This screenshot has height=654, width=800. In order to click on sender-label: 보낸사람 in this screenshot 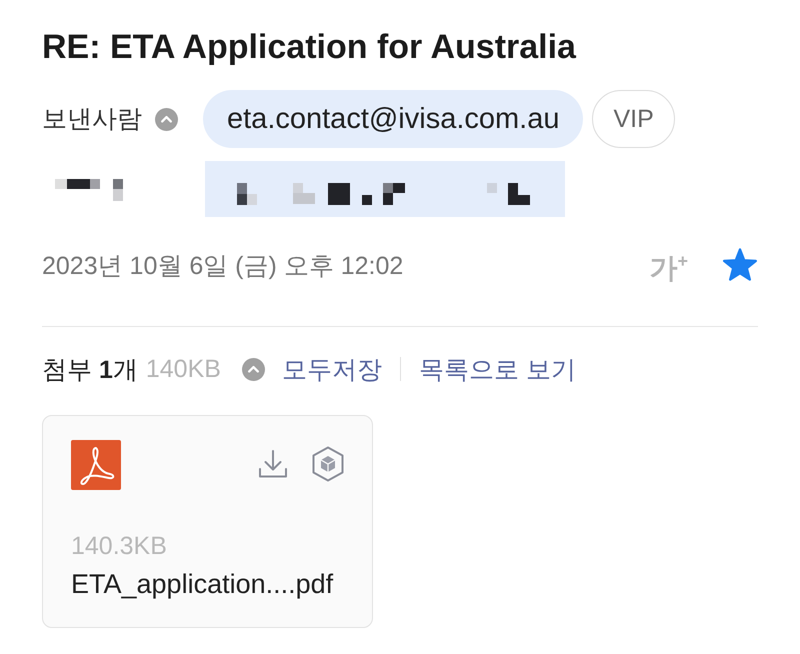, I will do `click(92, 119)`.